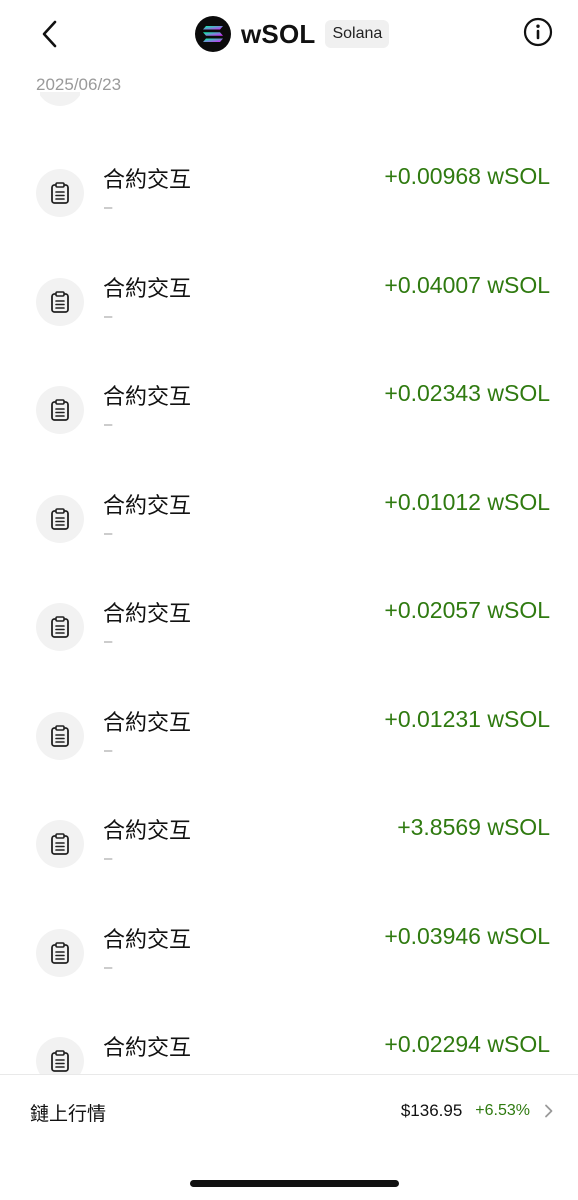  I want to click on transaction-row: 合約交互 – +0.01012 wSOL, so click(289, 488).